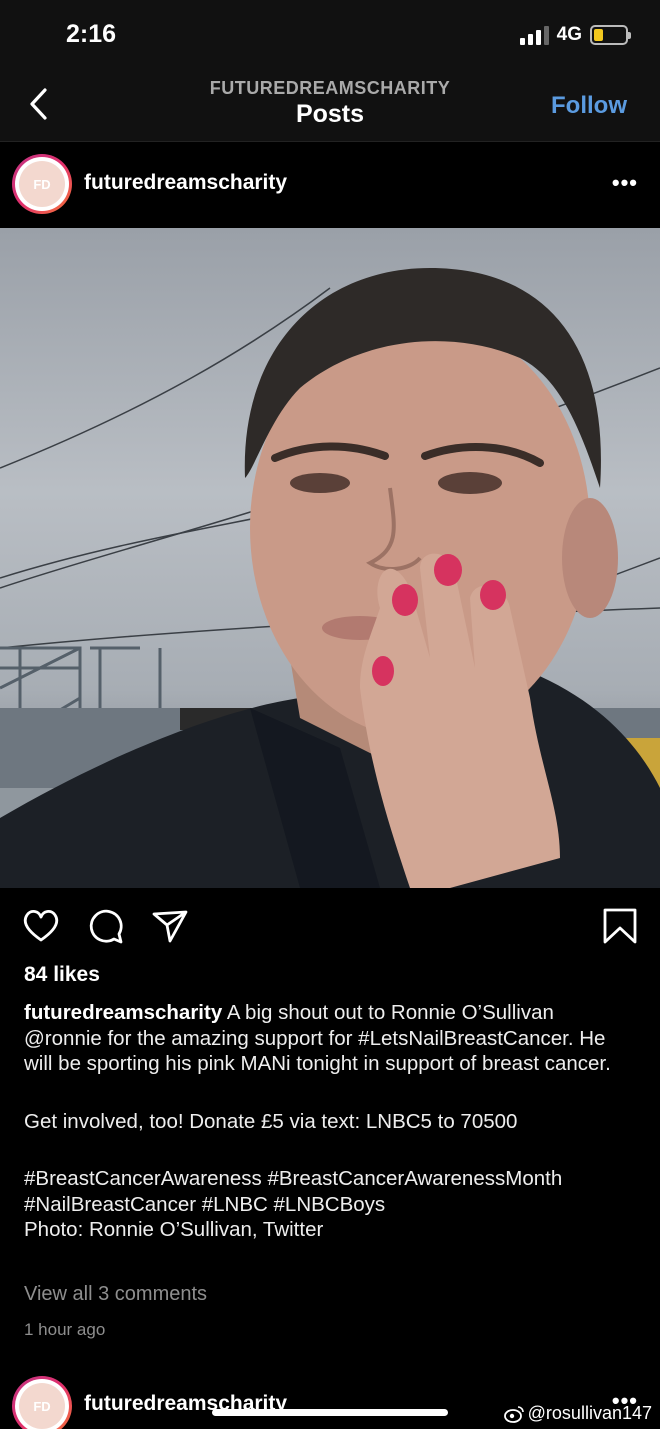  What do you see at coordinates (170, 926) in the screenshot?
I see `share-icon` at bounding box center [170, 926].